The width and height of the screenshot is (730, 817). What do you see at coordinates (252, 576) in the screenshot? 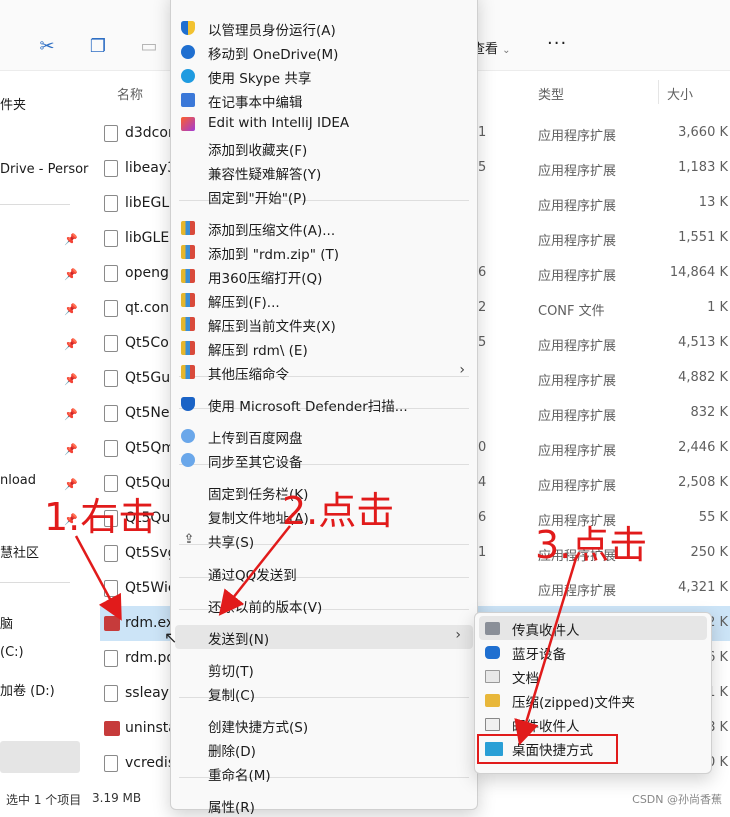
I see `menu-item-label: 通过QQ发送到` at bounding box center [252, 576].